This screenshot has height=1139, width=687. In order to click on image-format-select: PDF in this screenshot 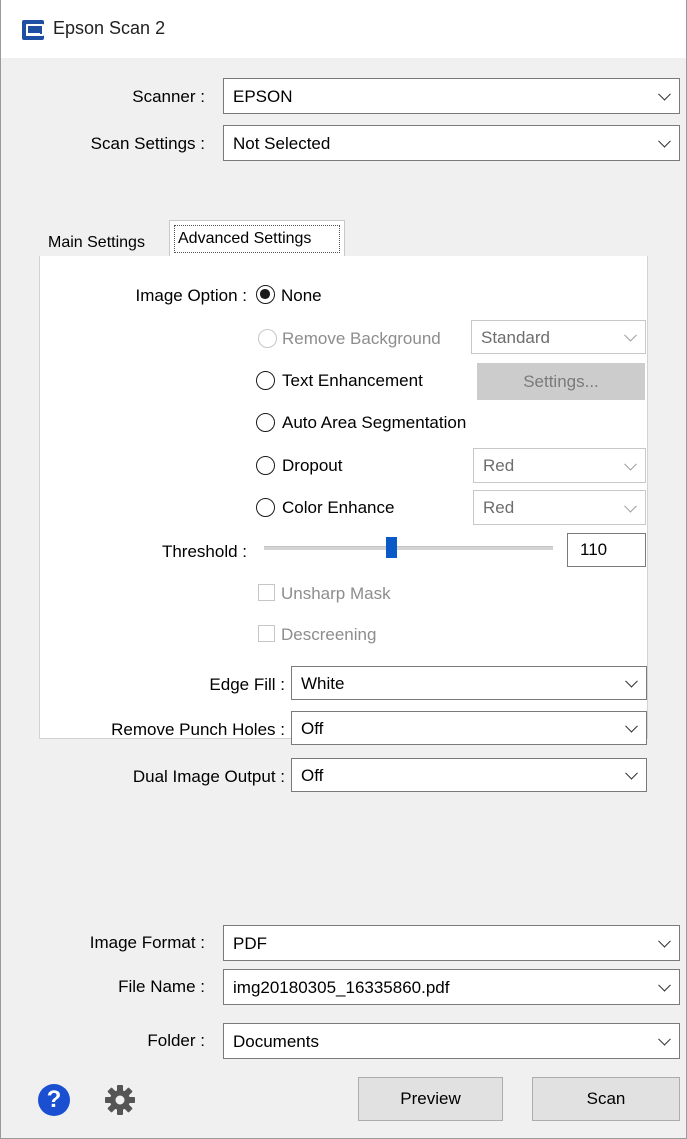, I will do `click(451, 943)`.